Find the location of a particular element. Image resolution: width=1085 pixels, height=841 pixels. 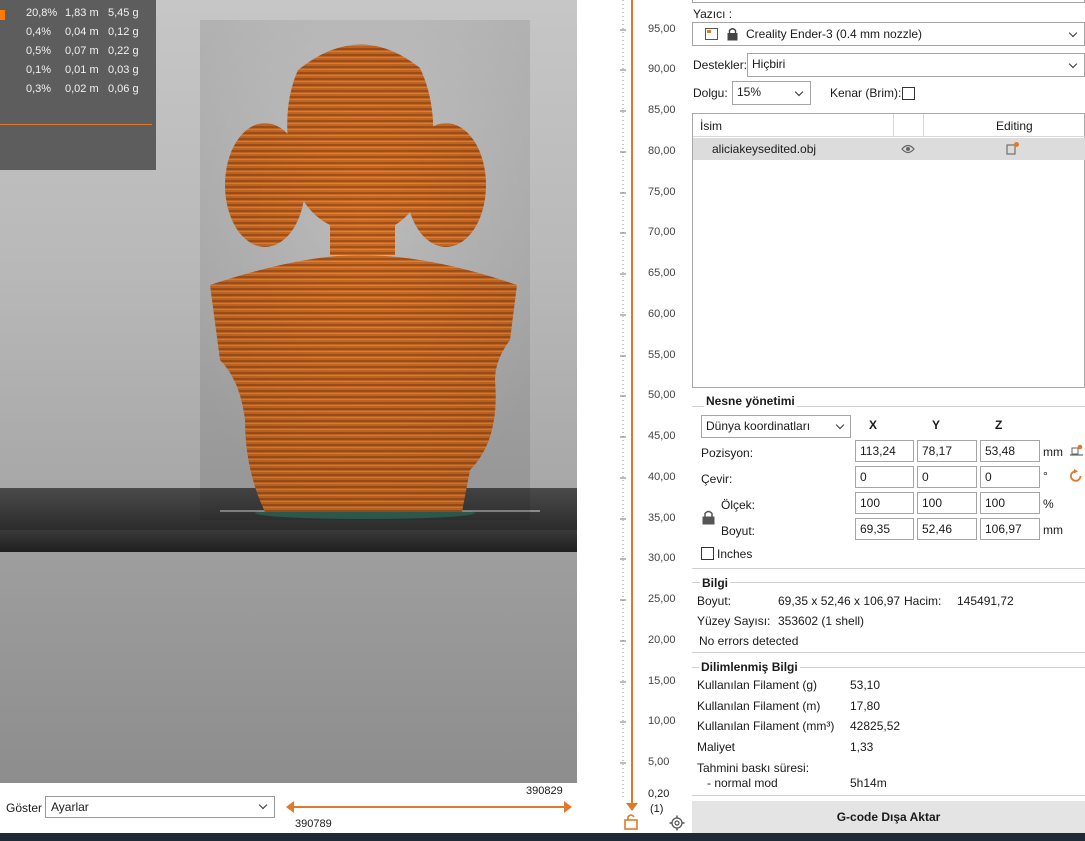

info-errors: No errors detected is located at coordinates (749, 641).